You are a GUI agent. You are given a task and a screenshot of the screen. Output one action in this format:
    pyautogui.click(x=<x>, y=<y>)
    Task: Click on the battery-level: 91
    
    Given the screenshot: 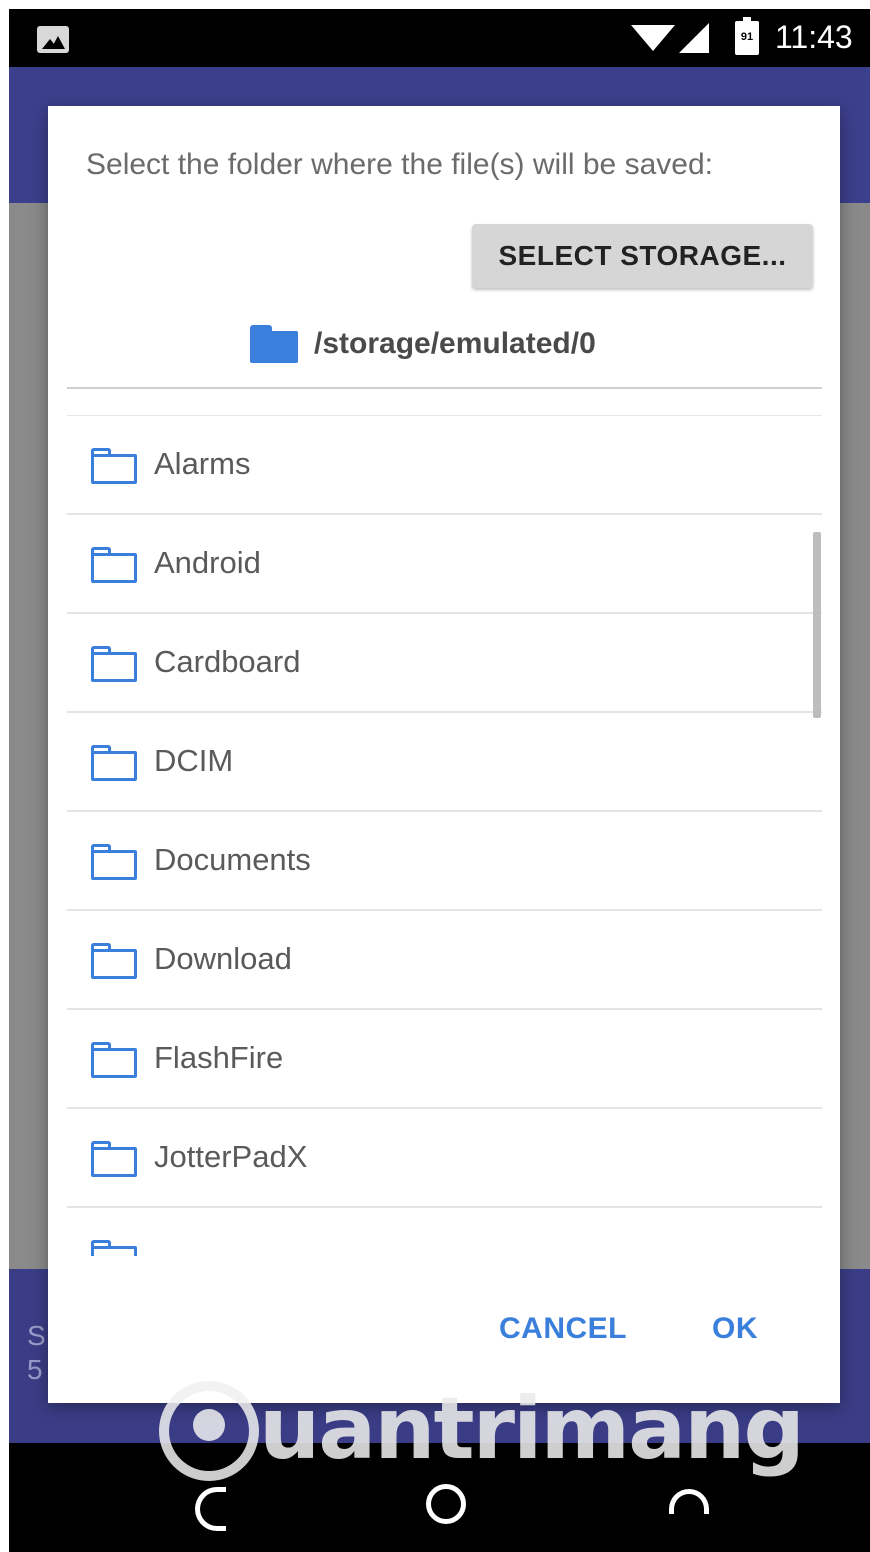 What is the action you would take?
    pyautogui.click(x=747, y=37)
    